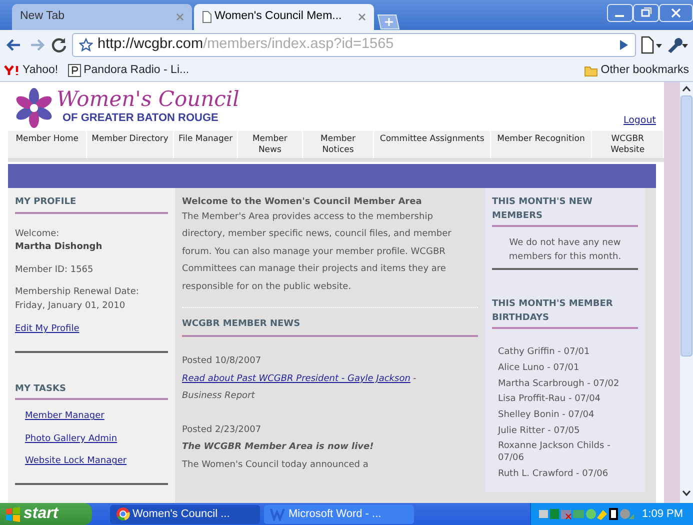 The image size is (693, 525). Describe the element at coordinates (96, 462) in the screenshot. I see `task-link: Website Lock Manager` at that location.